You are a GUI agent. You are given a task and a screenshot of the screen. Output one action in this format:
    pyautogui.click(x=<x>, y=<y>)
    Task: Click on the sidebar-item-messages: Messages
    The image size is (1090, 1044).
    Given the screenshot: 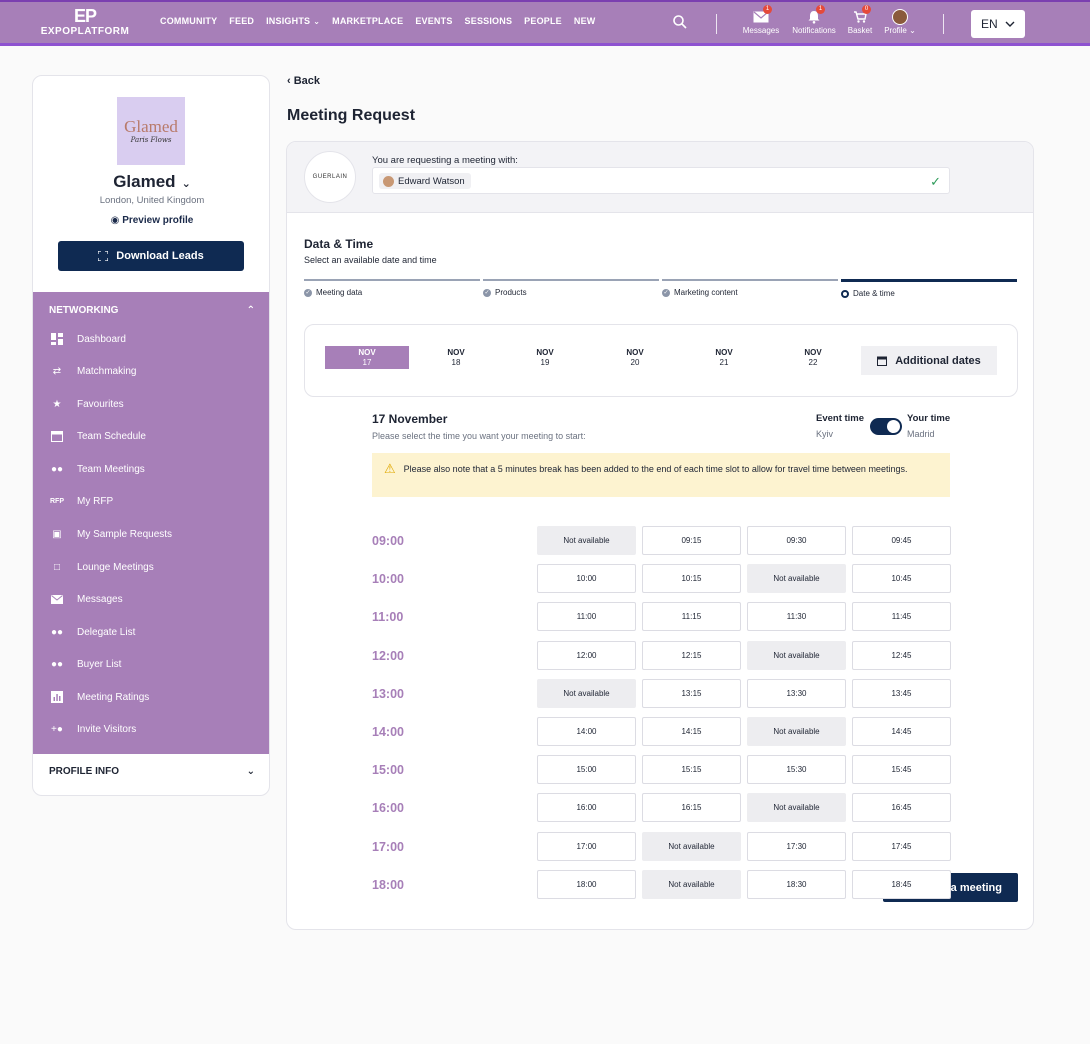 What is the action you would take?
    pyautogui.click(x=86, y=599)
    